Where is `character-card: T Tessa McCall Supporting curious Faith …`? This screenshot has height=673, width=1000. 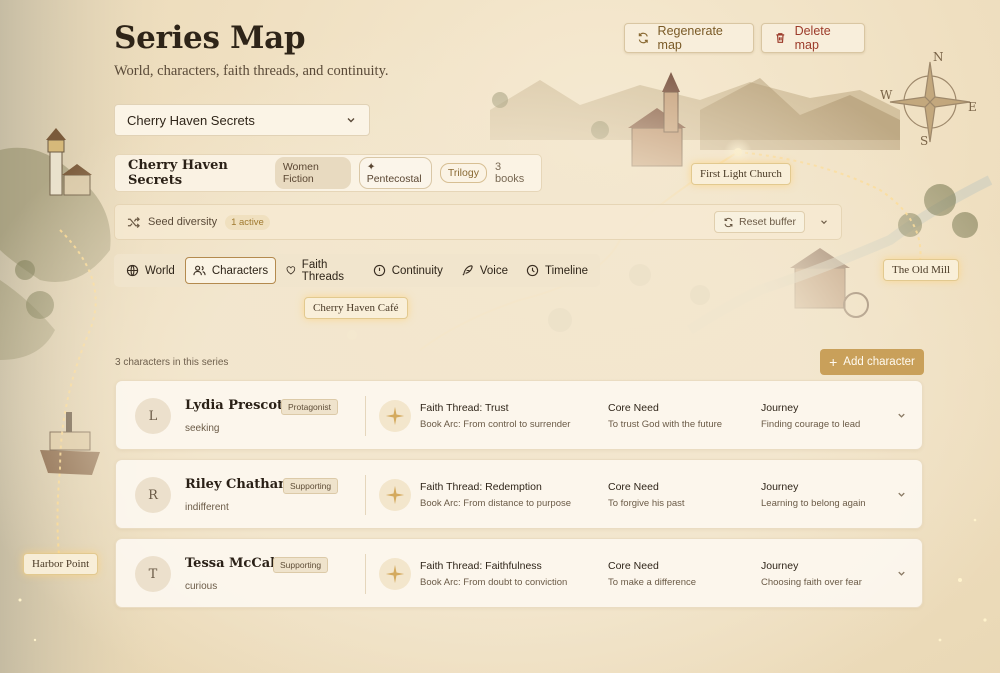
character-card: T Tessa McCall Supporting curious Faith … is located at coordinates (519, 573).